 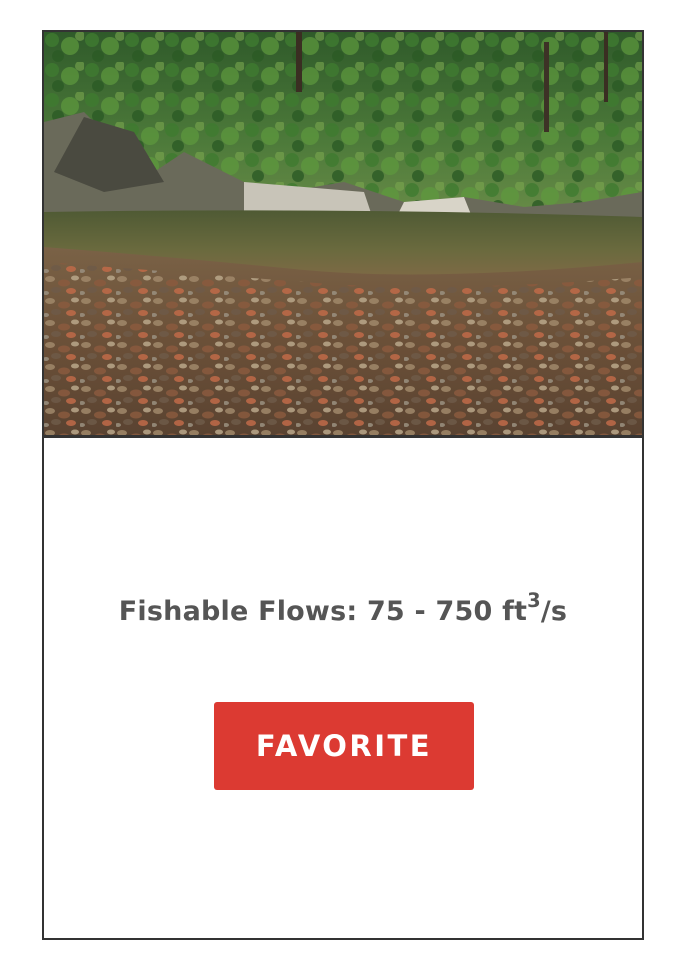 I want to click on flows-unit-suffix: /s, so click(x=554, y=611).